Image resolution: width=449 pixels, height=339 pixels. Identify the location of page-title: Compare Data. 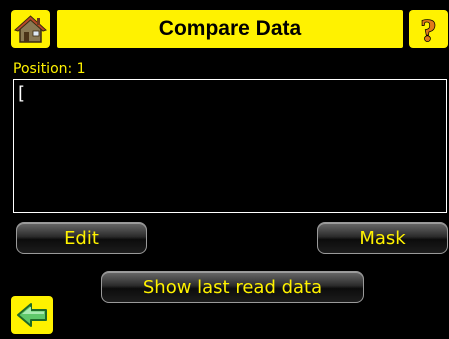
(230, 28).